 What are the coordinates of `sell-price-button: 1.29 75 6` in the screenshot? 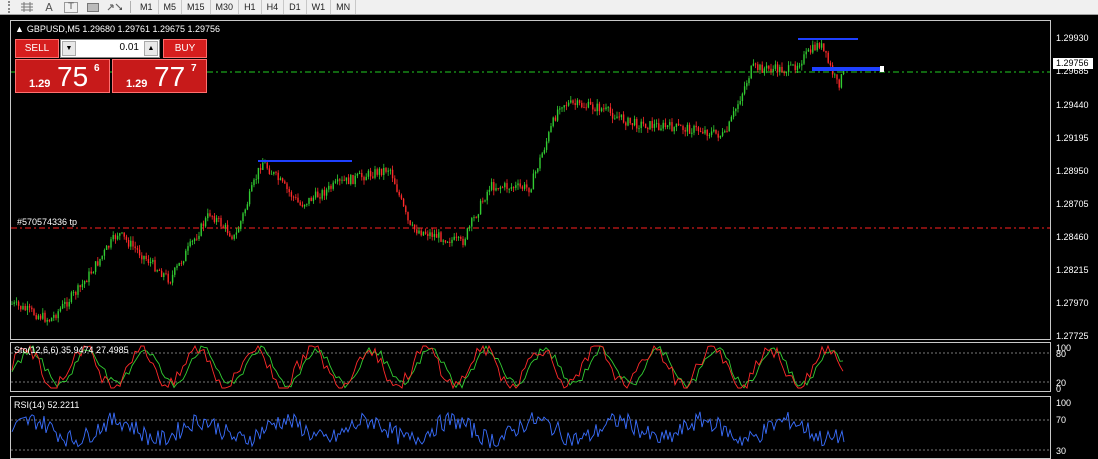 It's located at (62, 76).